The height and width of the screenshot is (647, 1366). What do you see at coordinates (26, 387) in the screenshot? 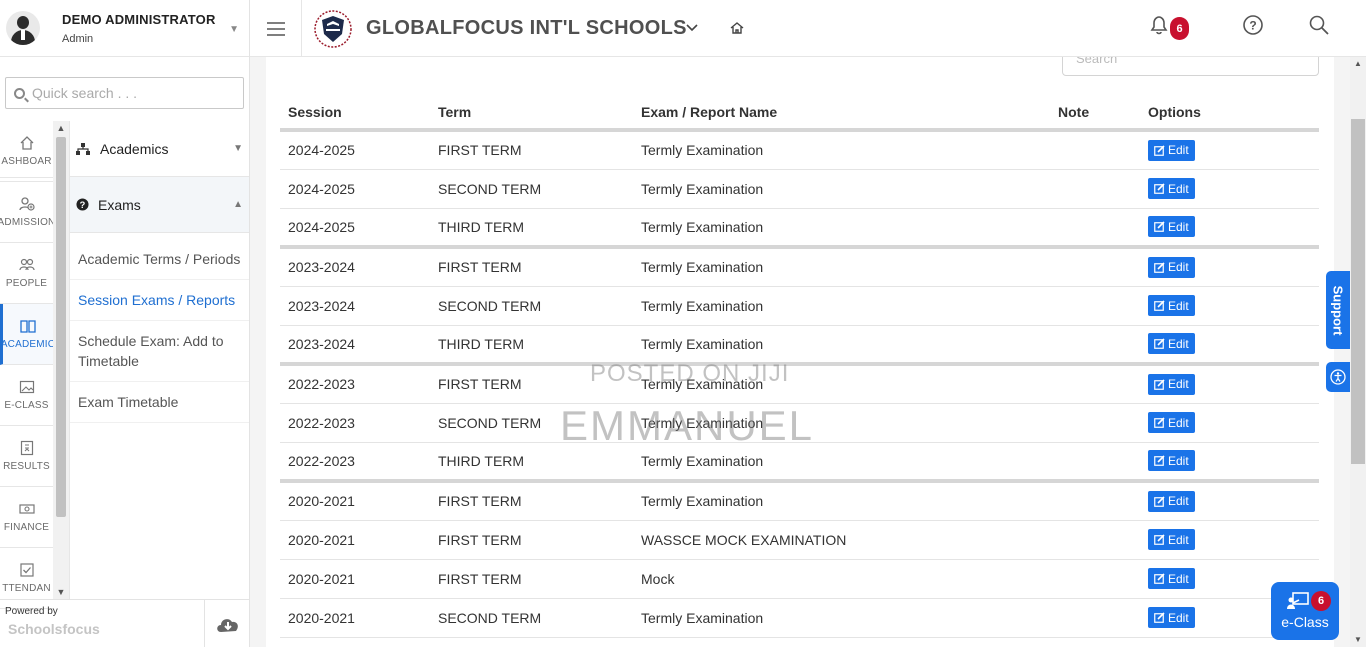
I see `image-icon` at bounding box center [26, 387].